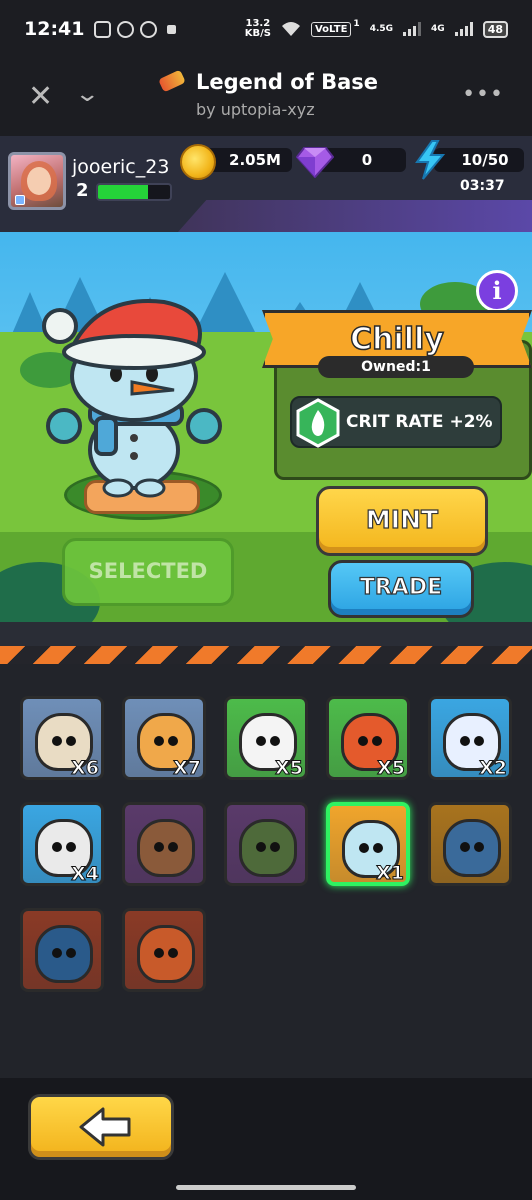 The height and width of the screenshot is (1200, 532). I want to click on app-title: Legend of Base, so click(287, 82).